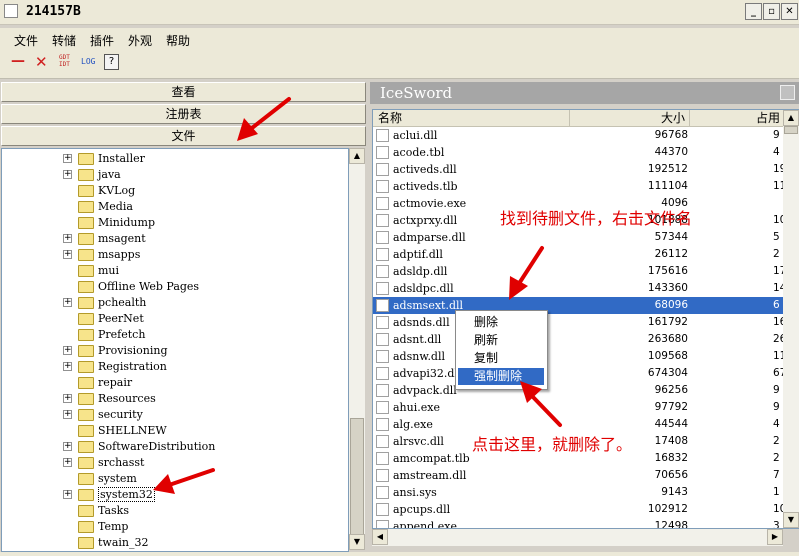  I want to click on folder-icon, so click(86, 463).